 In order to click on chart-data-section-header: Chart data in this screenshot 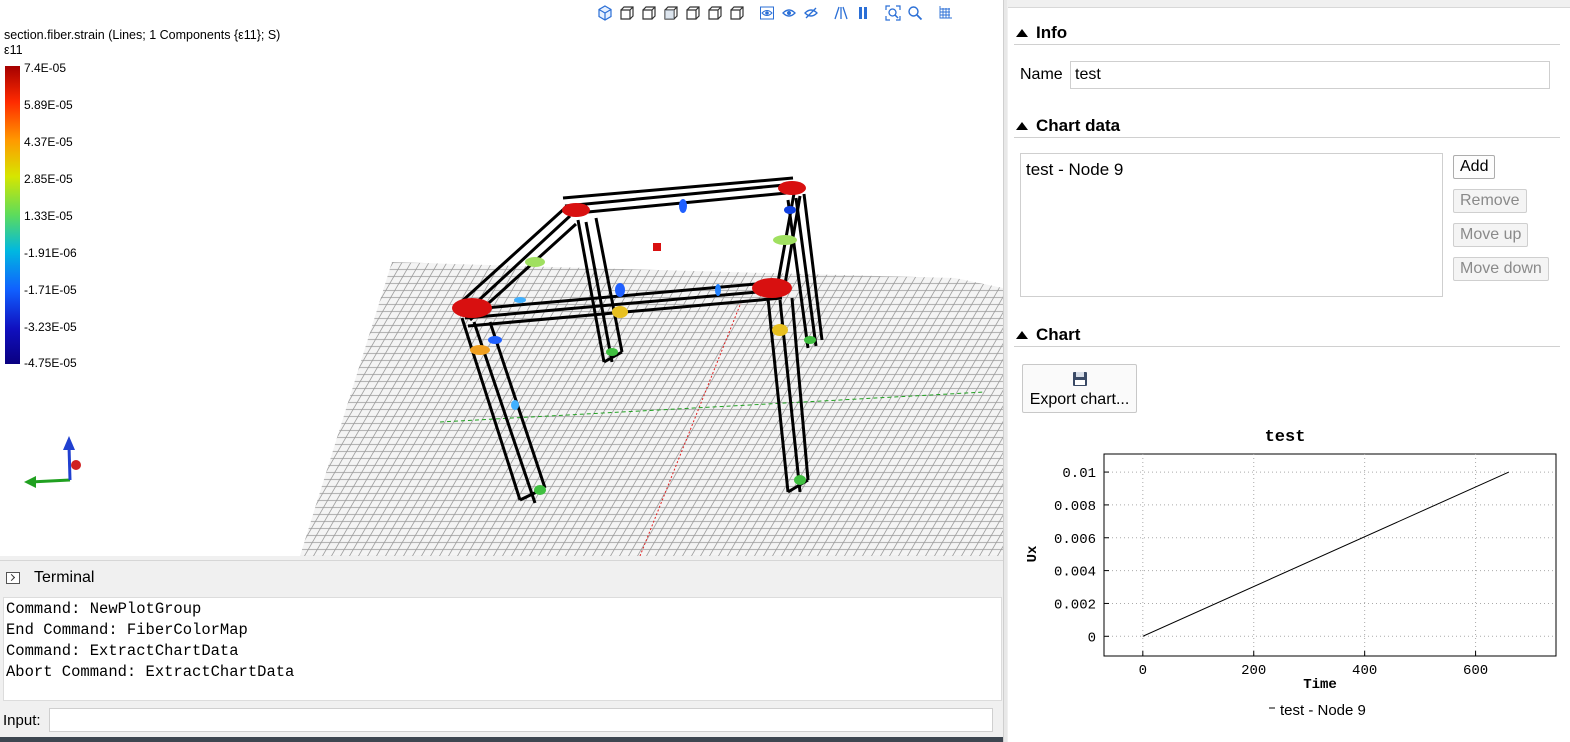, I will do `click(1287, 126)`.